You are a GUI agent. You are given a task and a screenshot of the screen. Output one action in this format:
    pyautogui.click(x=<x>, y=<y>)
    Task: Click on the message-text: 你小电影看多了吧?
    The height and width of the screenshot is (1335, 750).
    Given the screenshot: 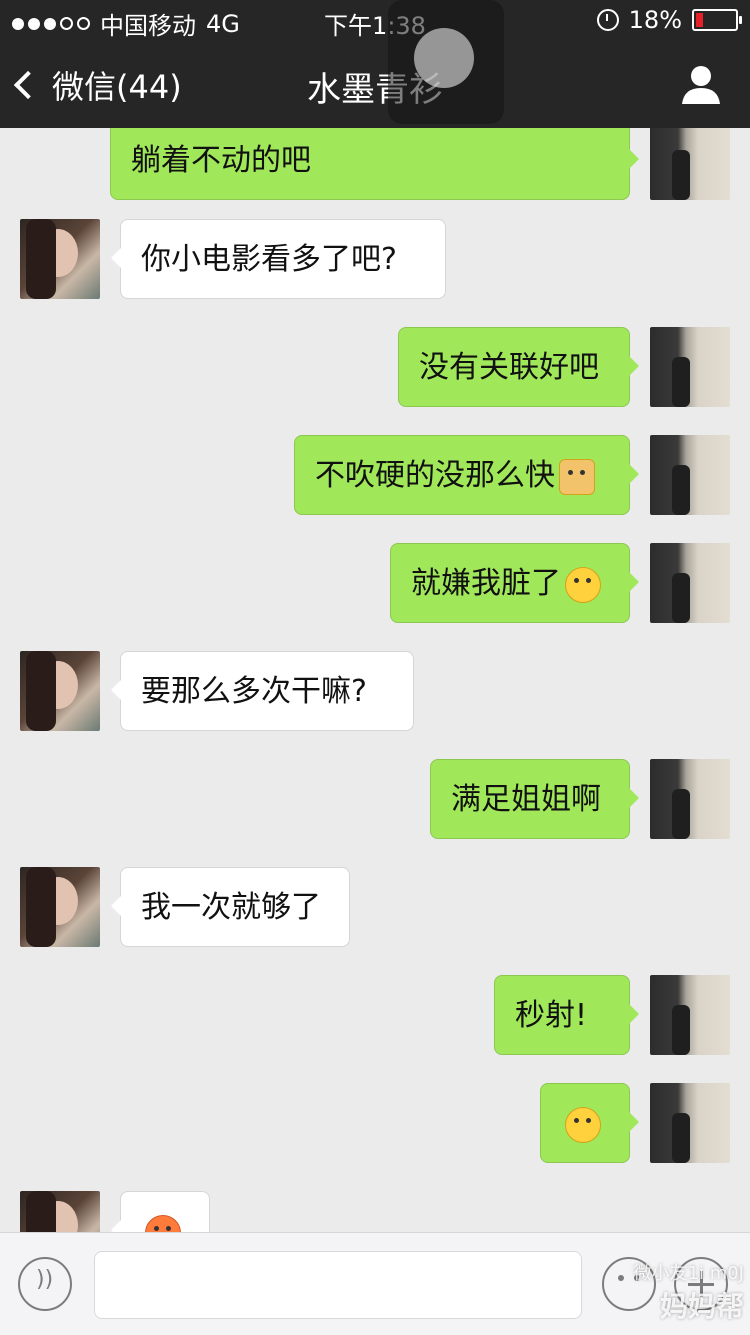 What is the action you would take?
    pyautogui.click(x=269, y=259)
    